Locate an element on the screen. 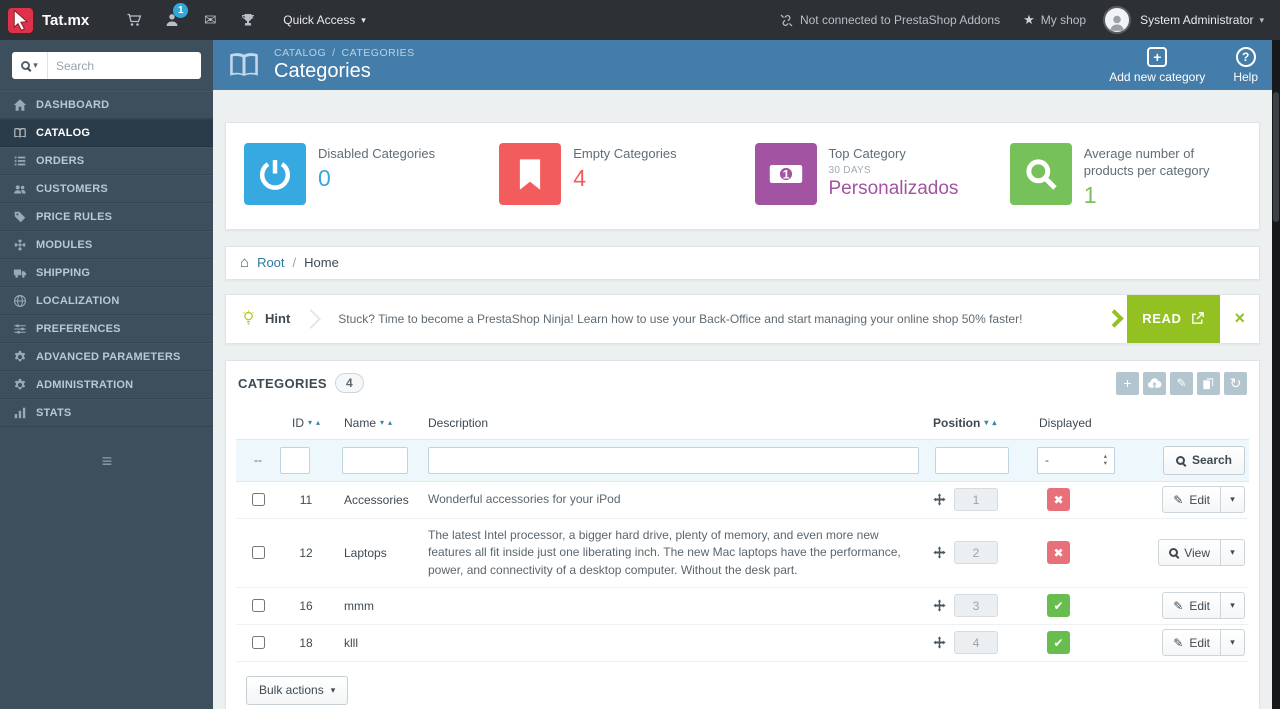 This screenshot has width=1280, height=709. table-header-row: ID ▾▴ Name ▾▴ Description Position ▾▴ is located at coordinates (742, 422).